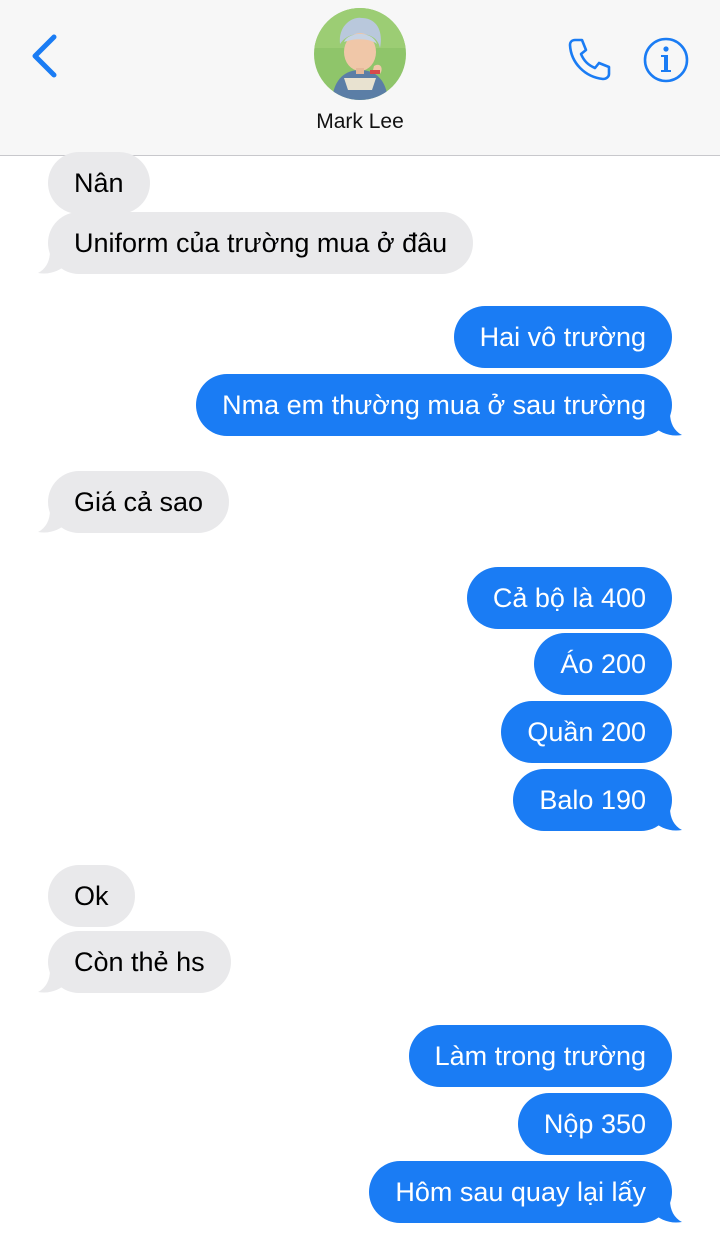 Image resolution: width=720 pixels, height=1239 pixels. I want to click on incoming-message: Uniform của trường mua ở đâu, so click(261, 243).